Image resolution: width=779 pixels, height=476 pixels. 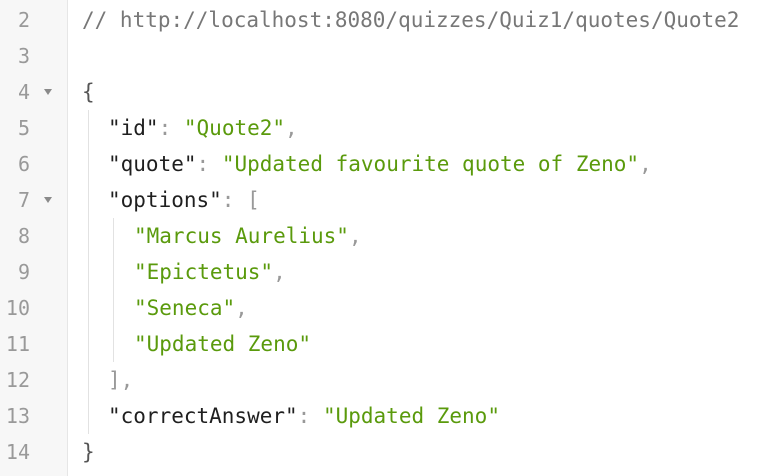 I want to click on gutter-line: 6, so click(x=33, y=164).